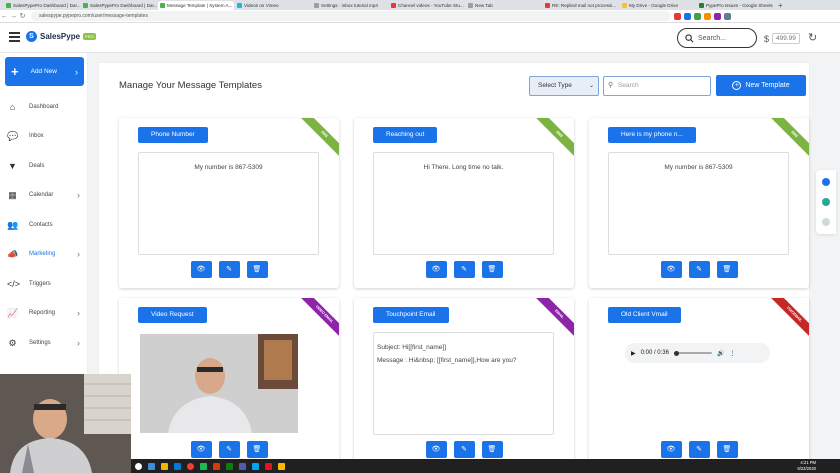 This screenshot has height=473, width=840. I want to click on template-name-tag: Old Client Vmail, so click(644, 315).